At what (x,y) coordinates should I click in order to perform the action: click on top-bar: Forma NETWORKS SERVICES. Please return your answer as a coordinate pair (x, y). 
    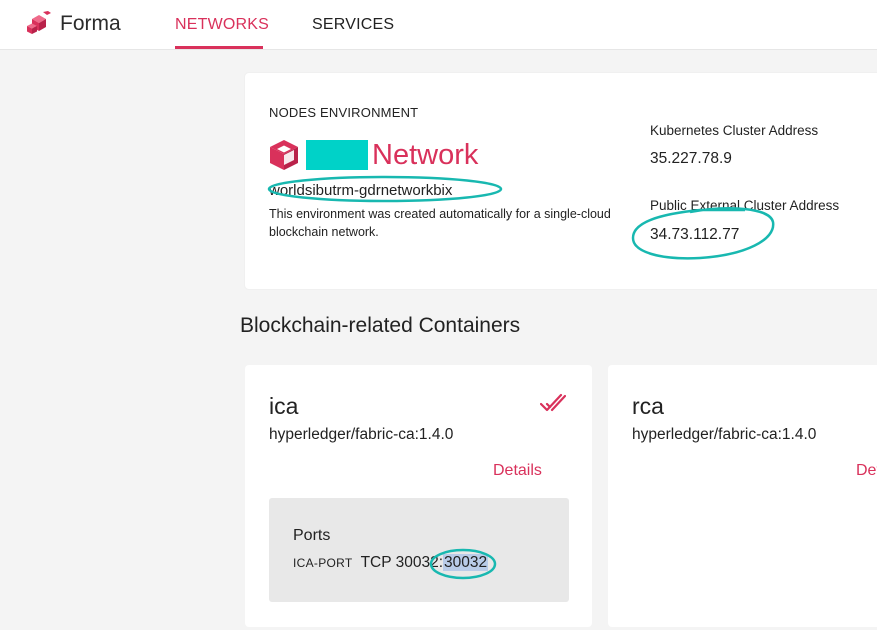
    Looking at the image, I should click on (438, 25).